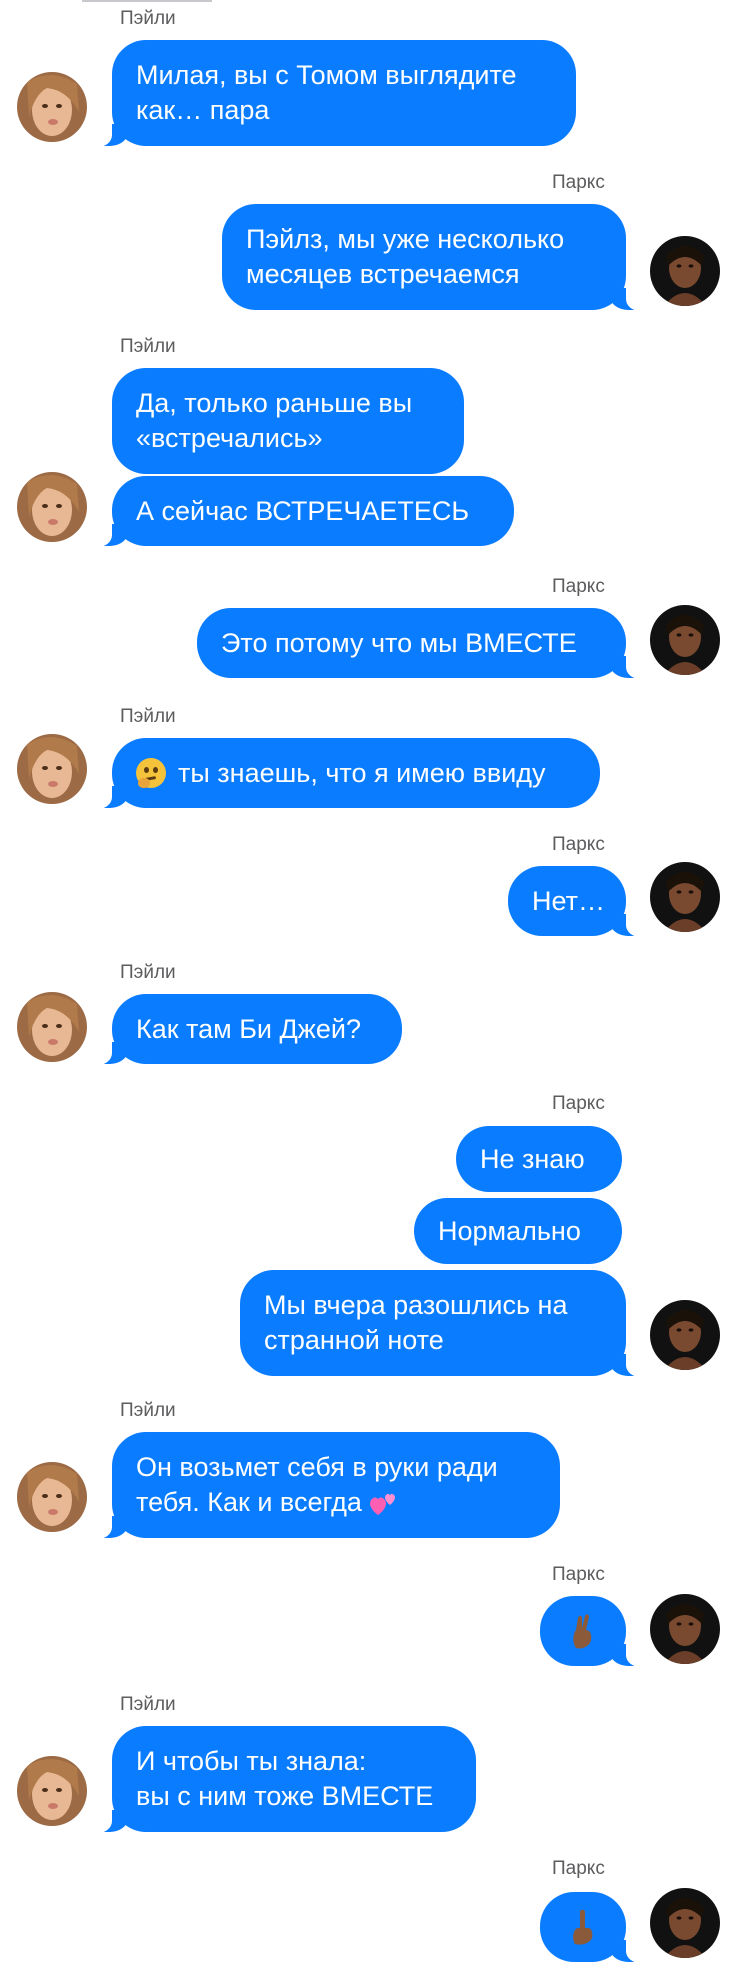  I want to click on message-line: Милая, вы с Томом выглядите, so click(326, 75).